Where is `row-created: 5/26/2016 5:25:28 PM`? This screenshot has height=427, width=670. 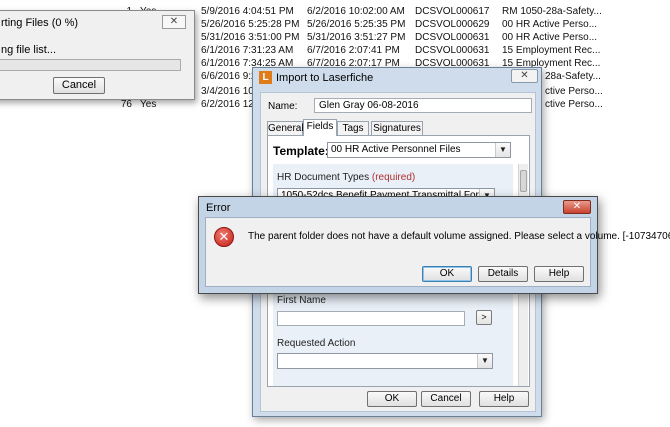
row-created: 5/26/2016 5:25:28 PM is located at coordinates (250, 24).